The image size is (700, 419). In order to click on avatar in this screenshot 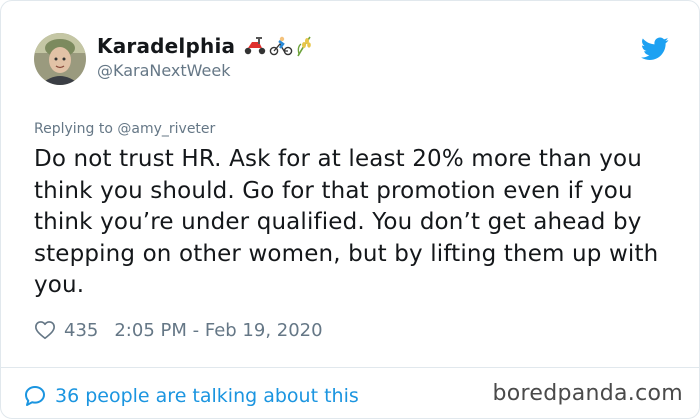, I will do `click(60, 59)`.